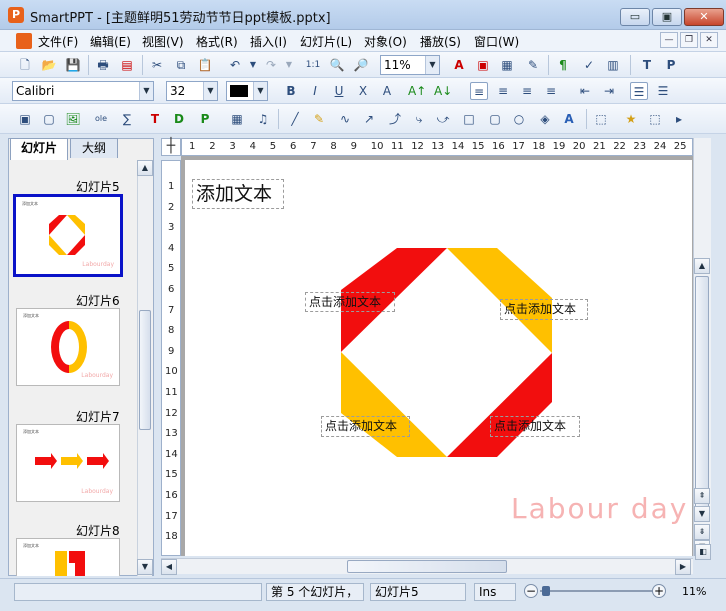 This screenshot has height=611, width=726. Describe the element at coordinates (647, 65) in the screenshot. I see `template-icon: T` at that location.